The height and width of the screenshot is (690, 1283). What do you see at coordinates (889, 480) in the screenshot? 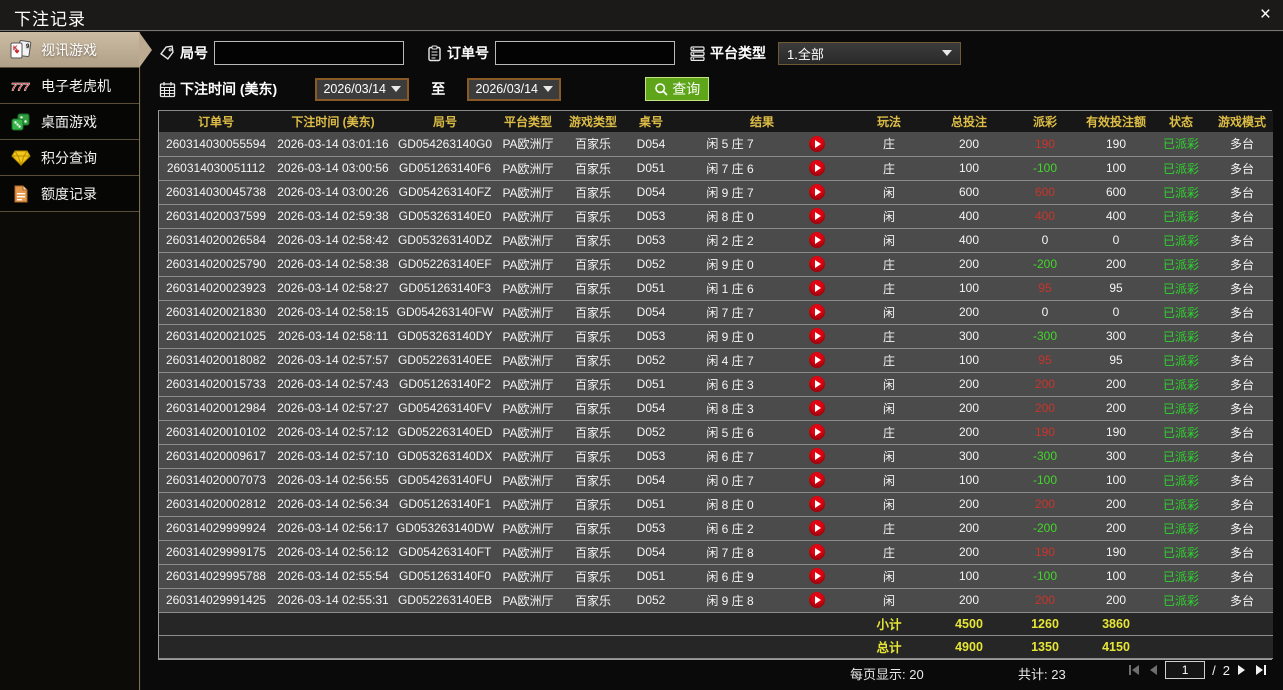
I see `play-type-cell: 闲` at bounding box center [889, 480].